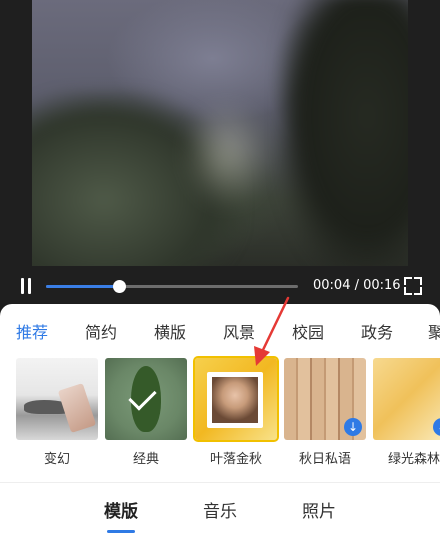 This screenshot has height=542, width=440. I want to click on active-tab-indicator, so click(121, 531).